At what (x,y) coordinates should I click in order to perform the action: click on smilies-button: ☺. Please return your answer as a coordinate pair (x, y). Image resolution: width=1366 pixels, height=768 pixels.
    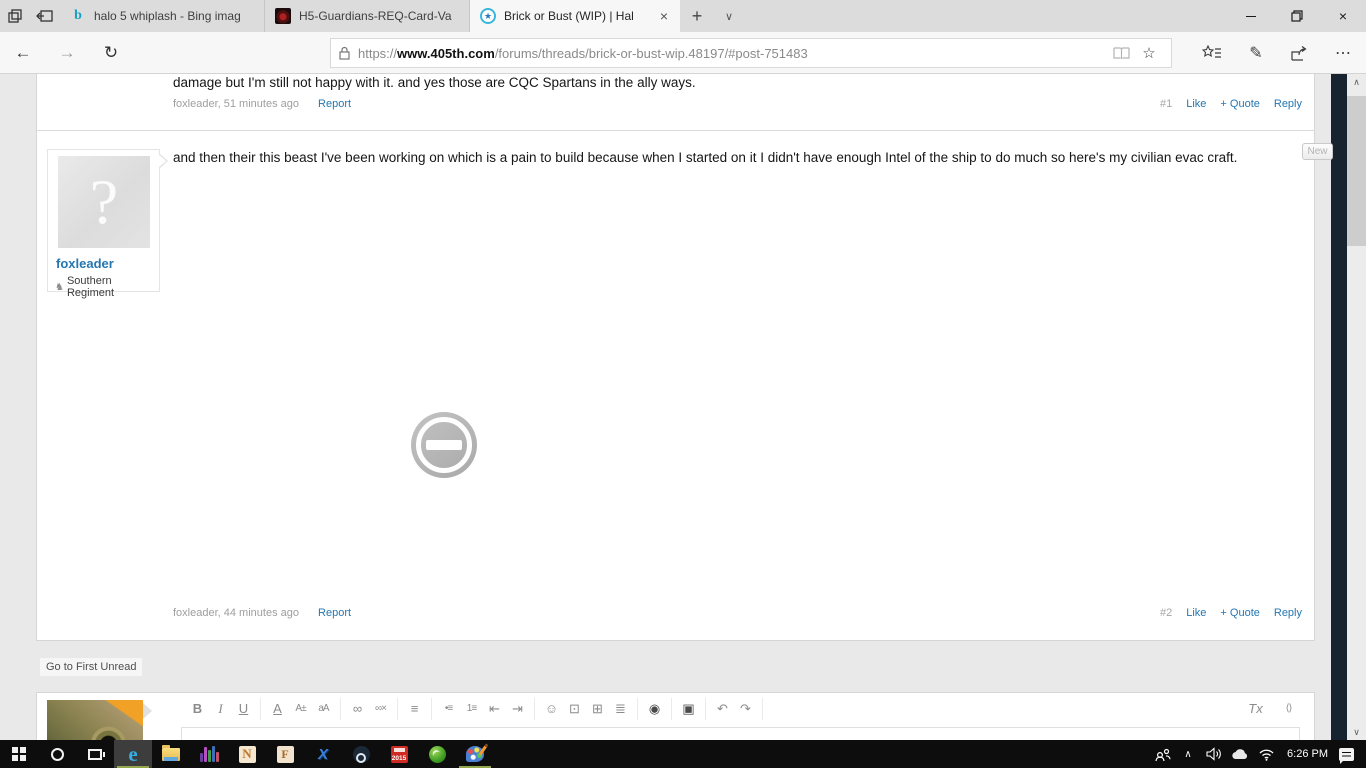
    Looking at the image, I should click on (551, 709).